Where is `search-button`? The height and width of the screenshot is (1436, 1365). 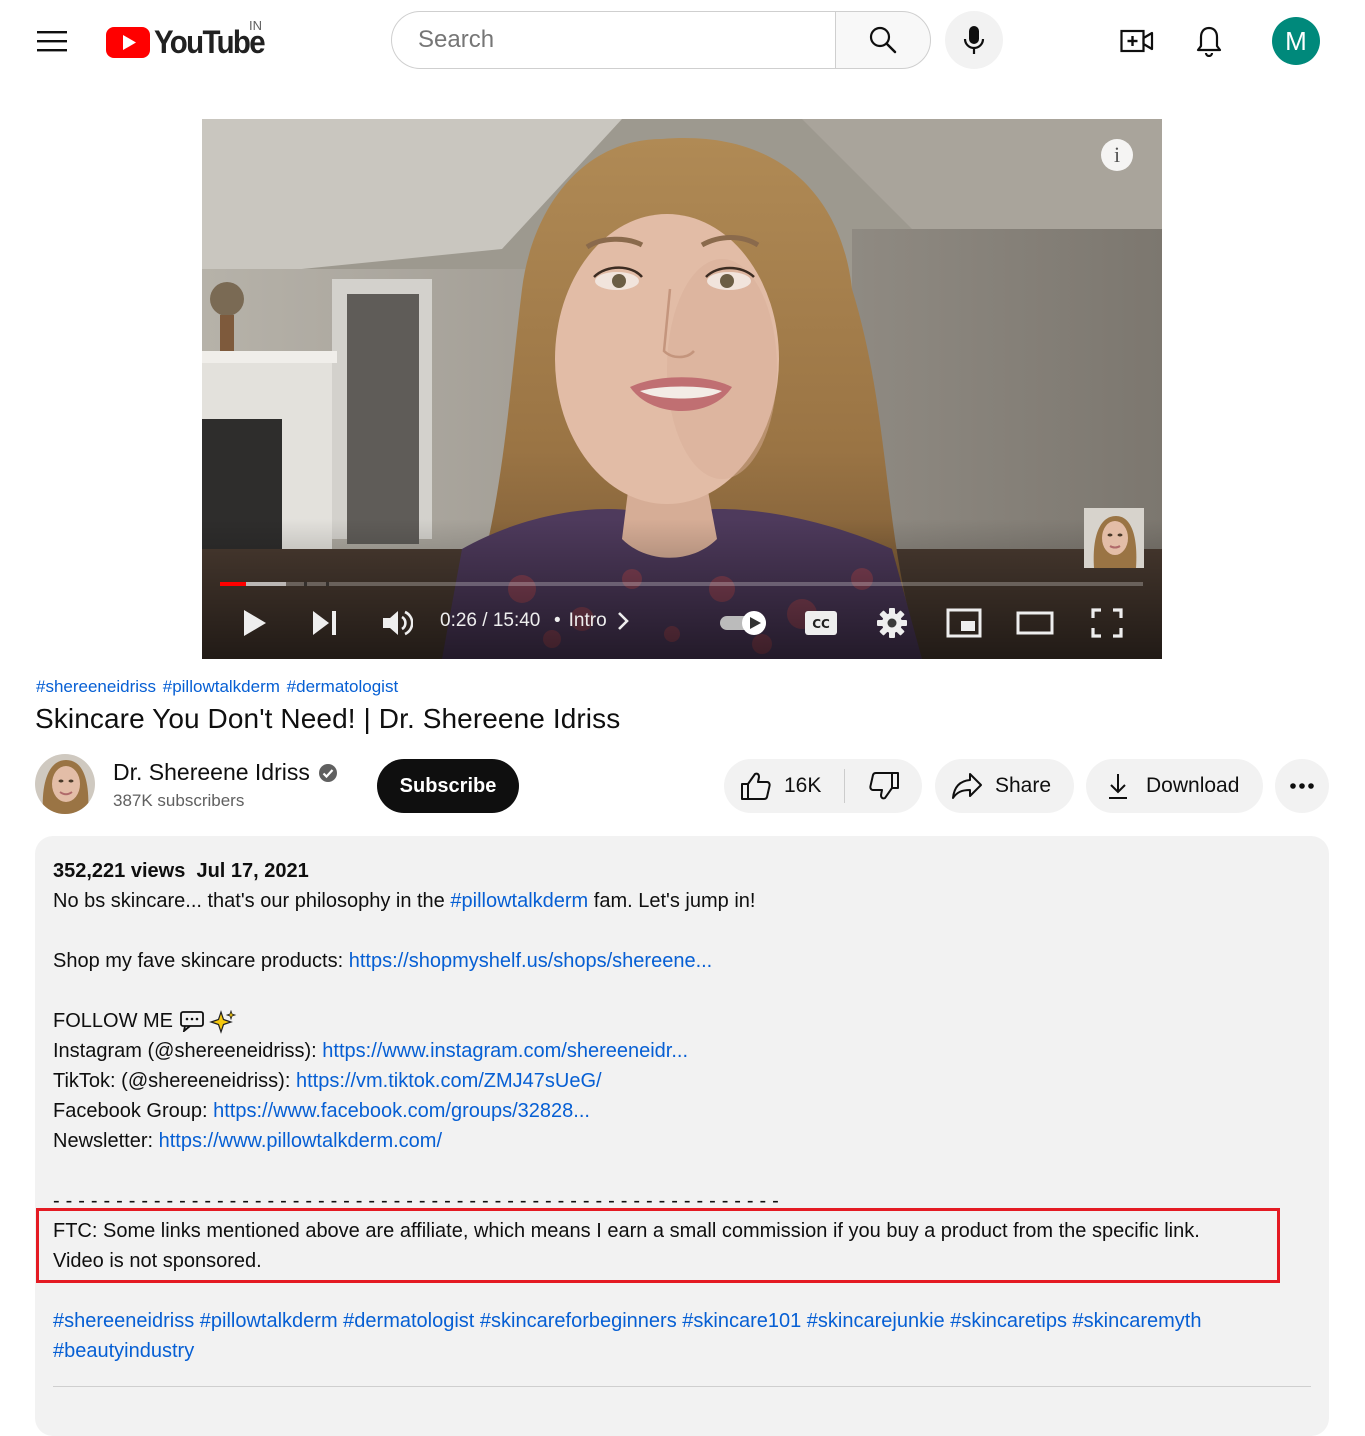 search-button is located at coordinates (883, 40).